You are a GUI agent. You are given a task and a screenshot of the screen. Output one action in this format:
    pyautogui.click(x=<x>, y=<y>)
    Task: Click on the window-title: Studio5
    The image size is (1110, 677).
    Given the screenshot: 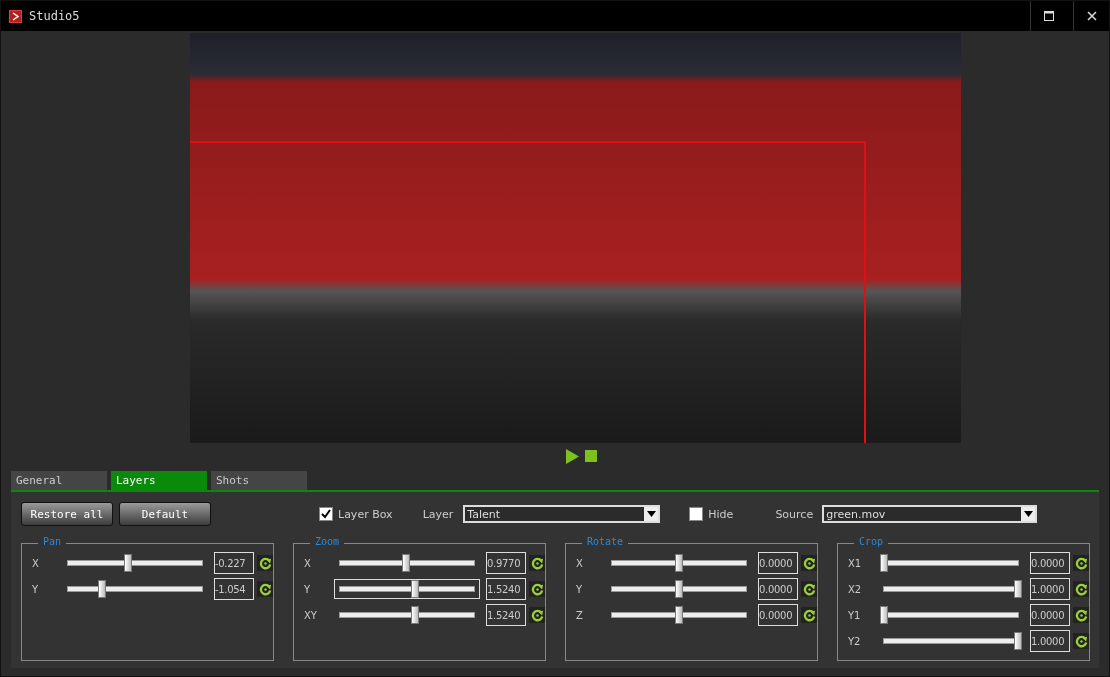 What is the action you would take?
    pyautogui.click(x=54, y=16)
    